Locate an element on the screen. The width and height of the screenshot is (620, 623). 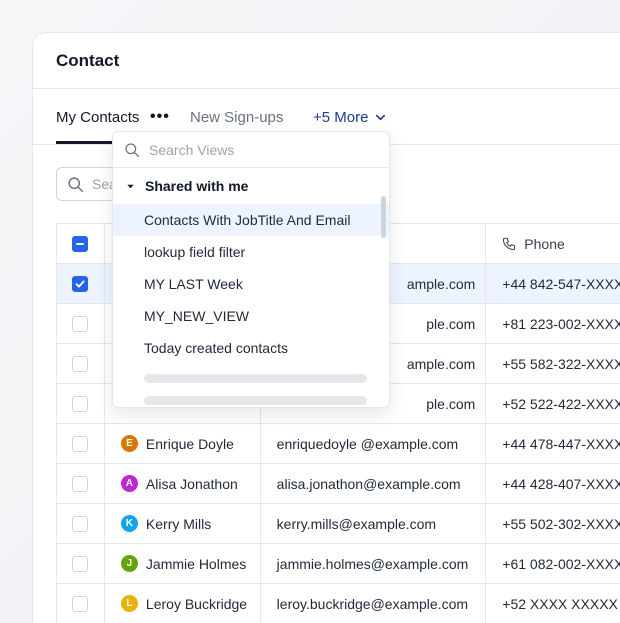
contact-phone: +55 502-302-XXXX is located at coordinates (561, 523).